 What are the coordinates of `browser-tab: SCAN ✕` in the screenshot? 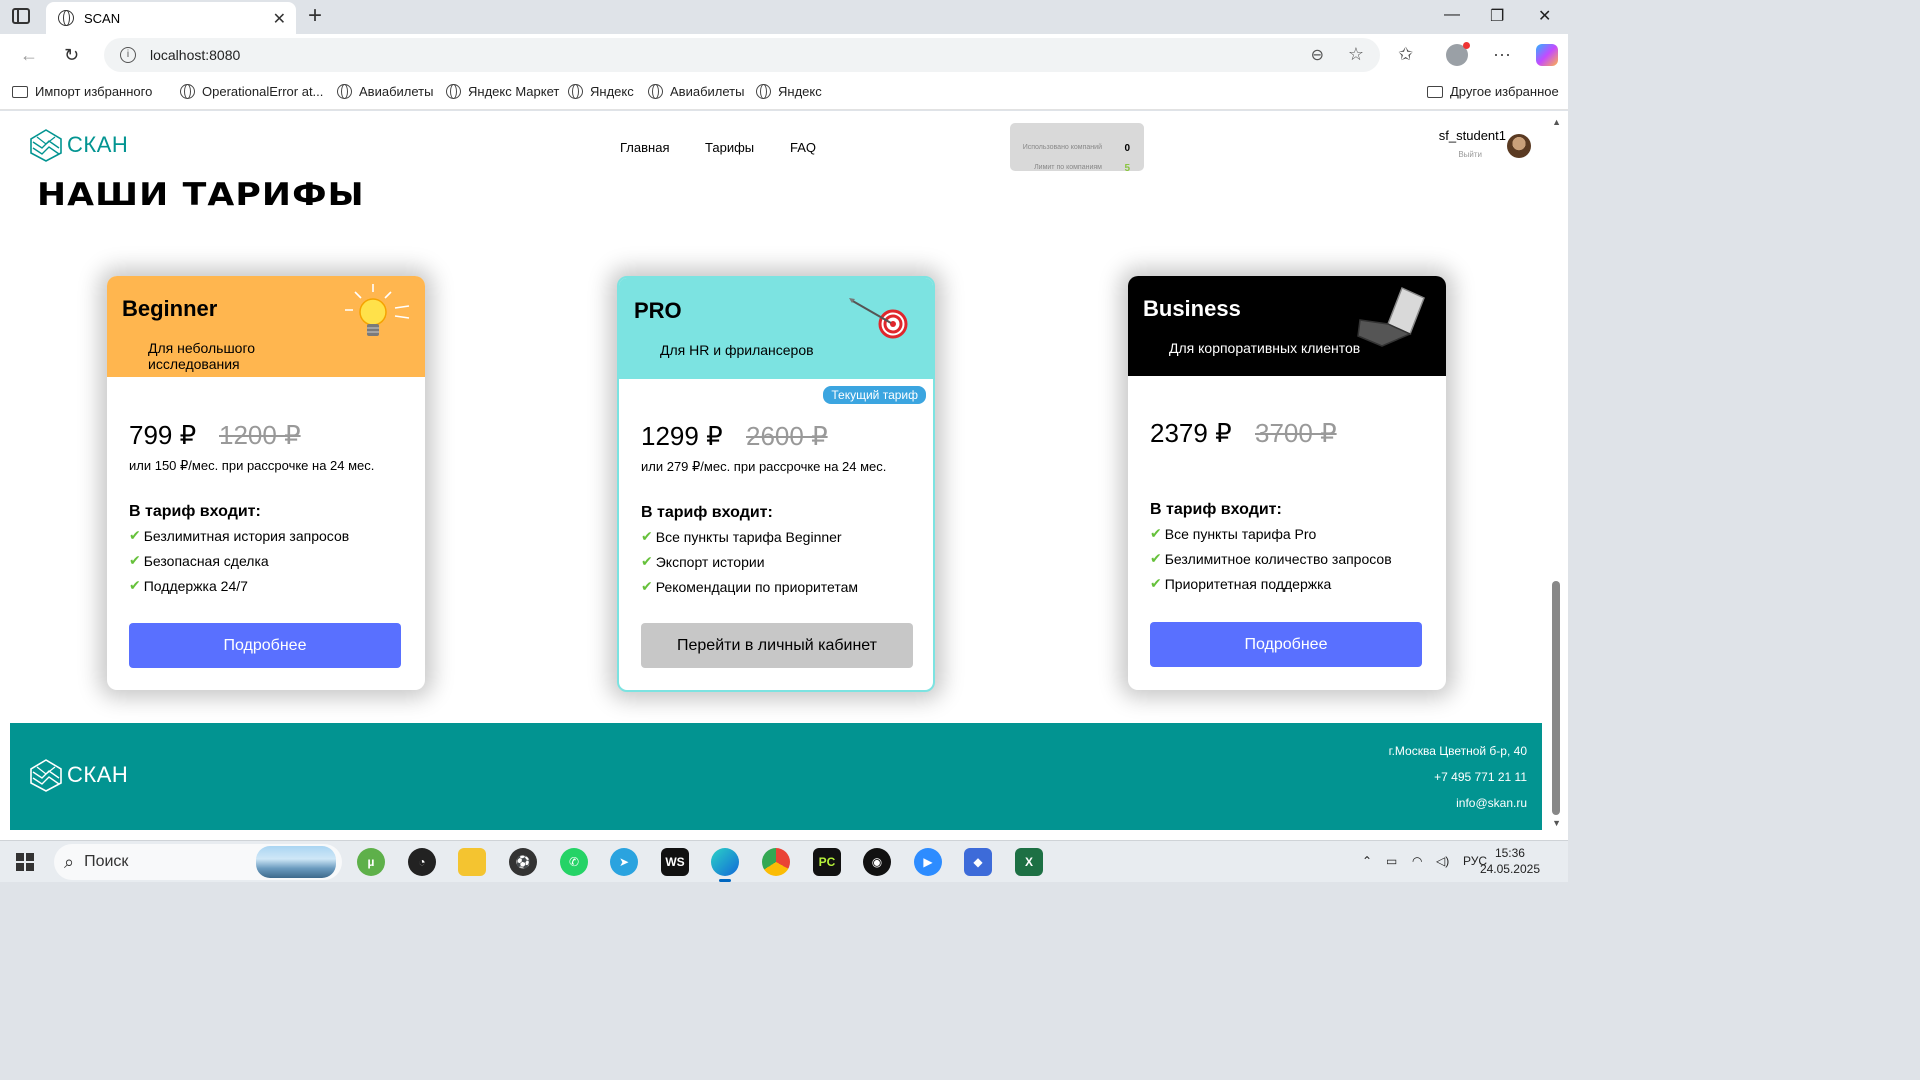 It's located at (171, 18).